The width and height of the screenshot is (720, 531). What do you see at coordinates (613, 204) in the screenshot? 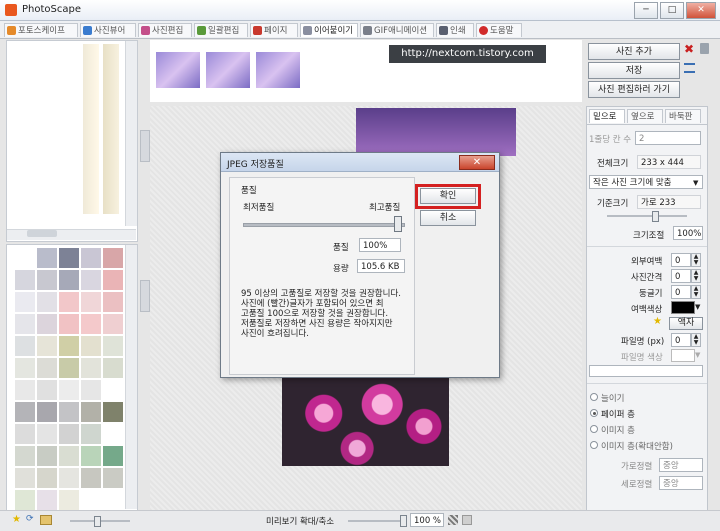
I see `base-size-label: 기준크기` at bounding box center [613, 204].